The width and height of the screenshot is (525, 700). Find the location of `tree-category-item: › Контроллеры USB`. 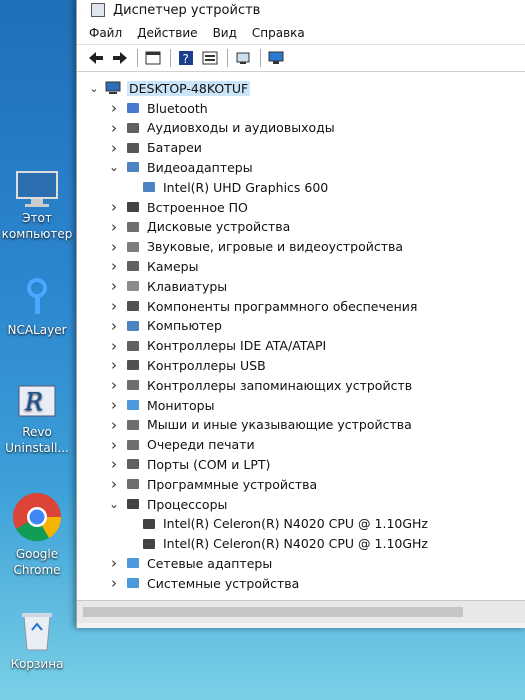

tree-category-item: › Контроллеры USB is located at coordinates (186, 365).